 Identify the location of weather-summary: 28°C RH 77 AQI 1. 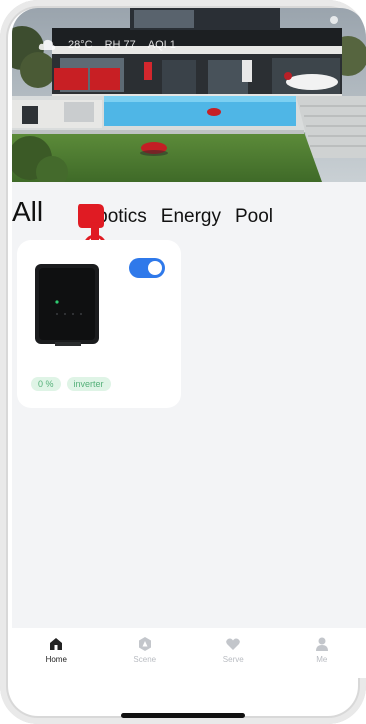
(107, 45).